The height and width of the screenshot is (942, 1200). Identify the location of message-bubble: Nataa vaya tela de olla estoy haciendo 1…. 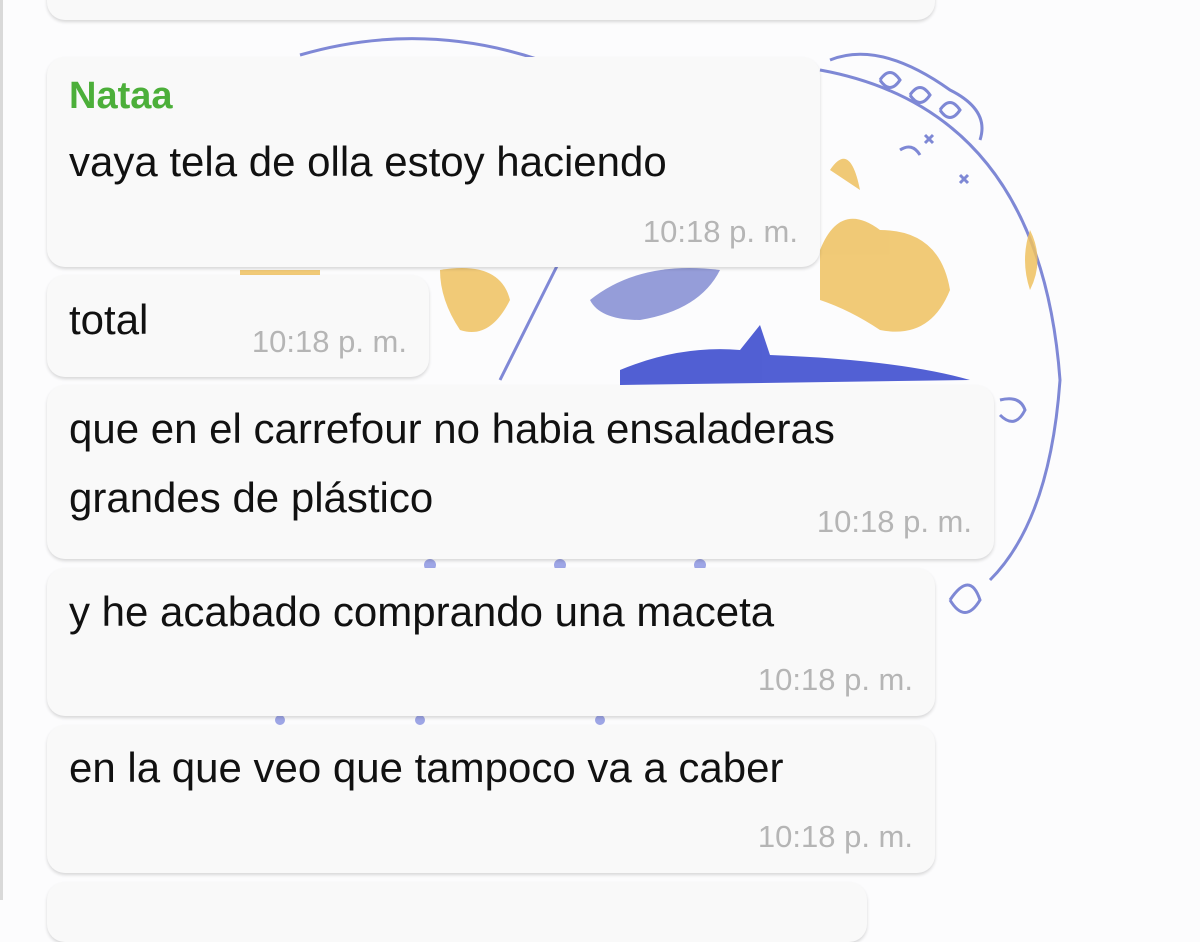
(433, 162).